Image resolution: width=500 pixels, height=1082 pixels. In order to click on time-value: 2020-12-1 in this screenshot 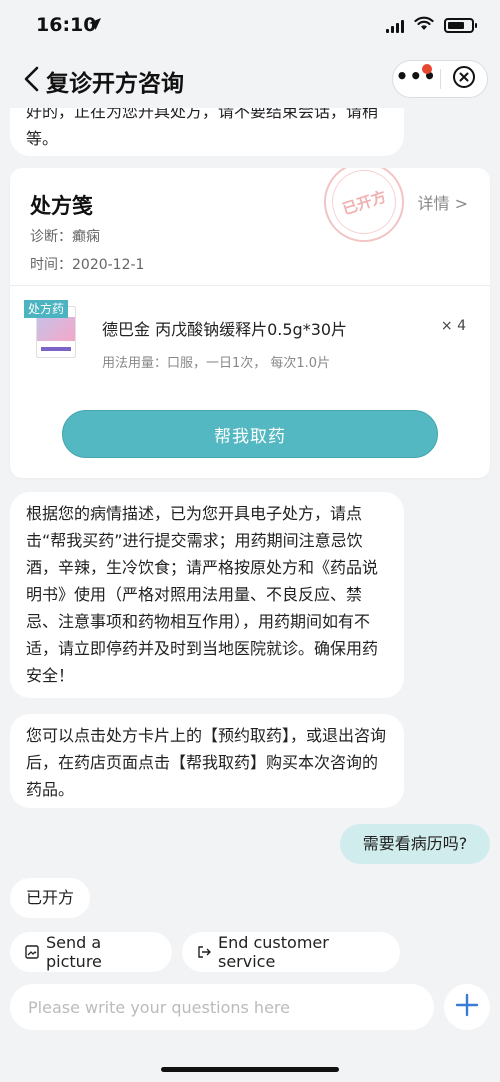, I will do `click(108, 265)`.